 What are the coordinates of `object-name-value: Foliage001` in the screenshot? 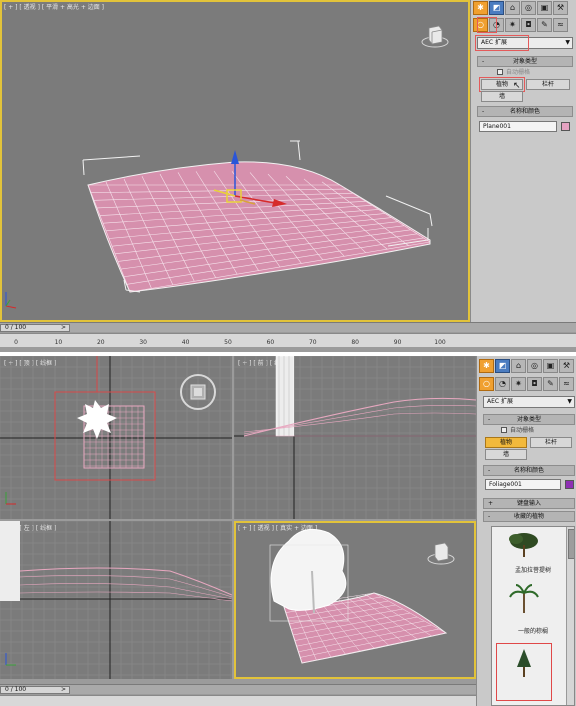 It's located at (505, 484).